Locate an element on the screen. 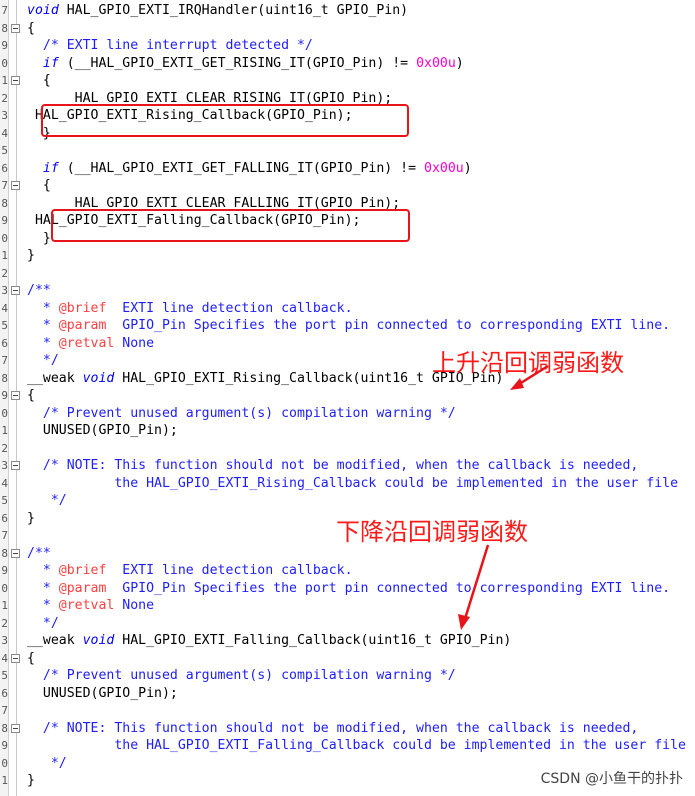 The image size is (695, 796). annotation-arrows is located at coordinates (503, 497).